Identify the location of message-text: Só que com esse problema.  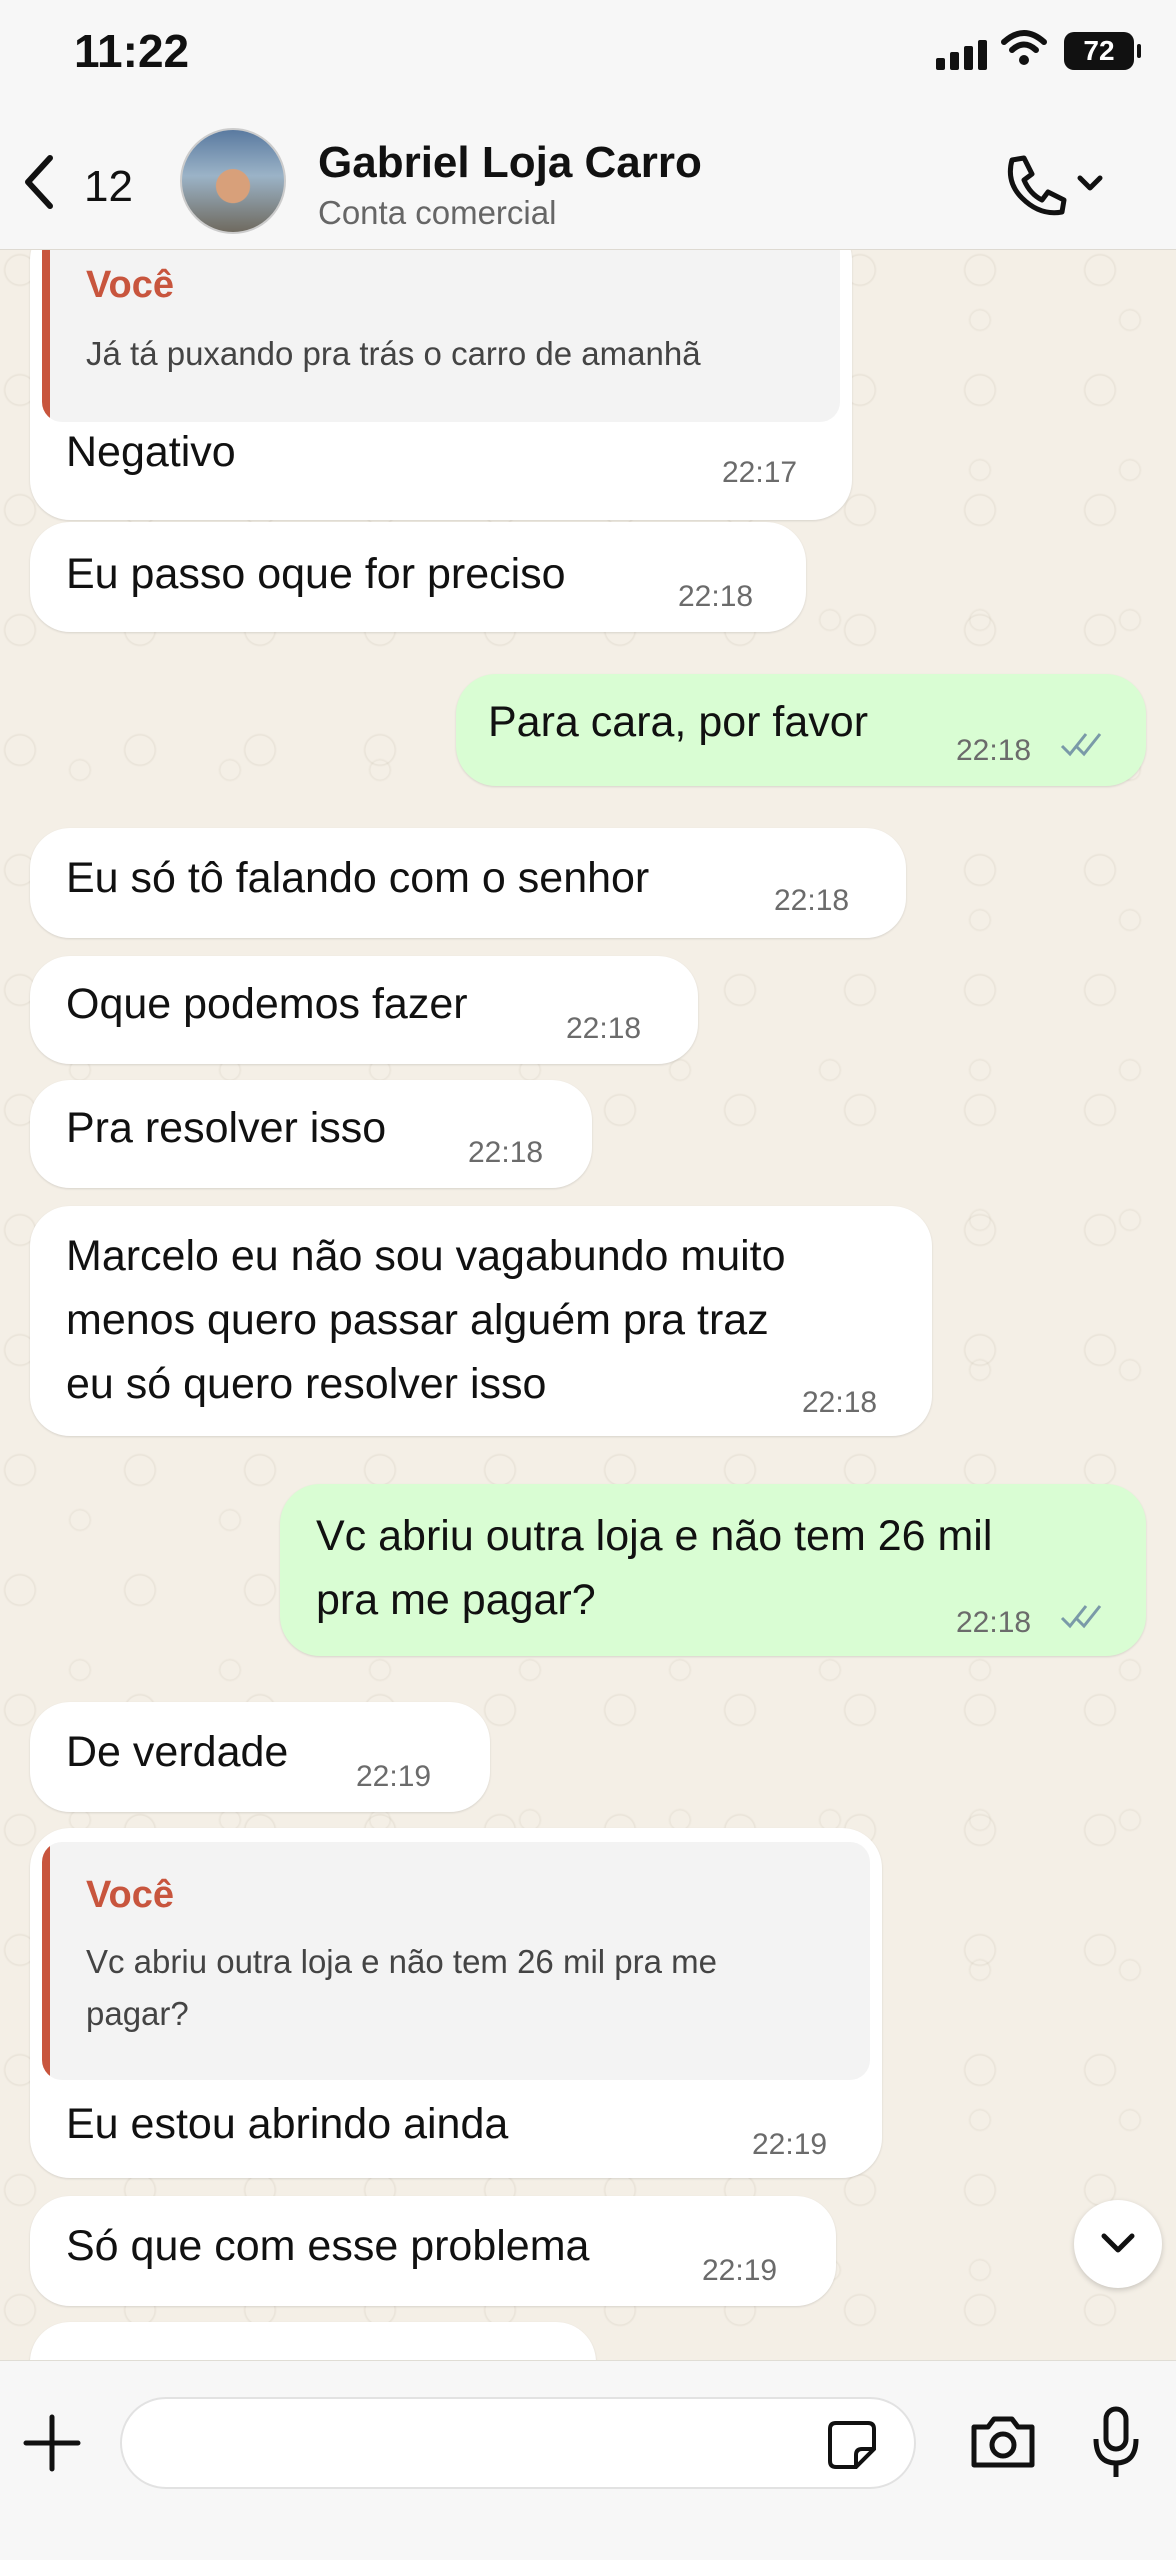
(328, 2246).